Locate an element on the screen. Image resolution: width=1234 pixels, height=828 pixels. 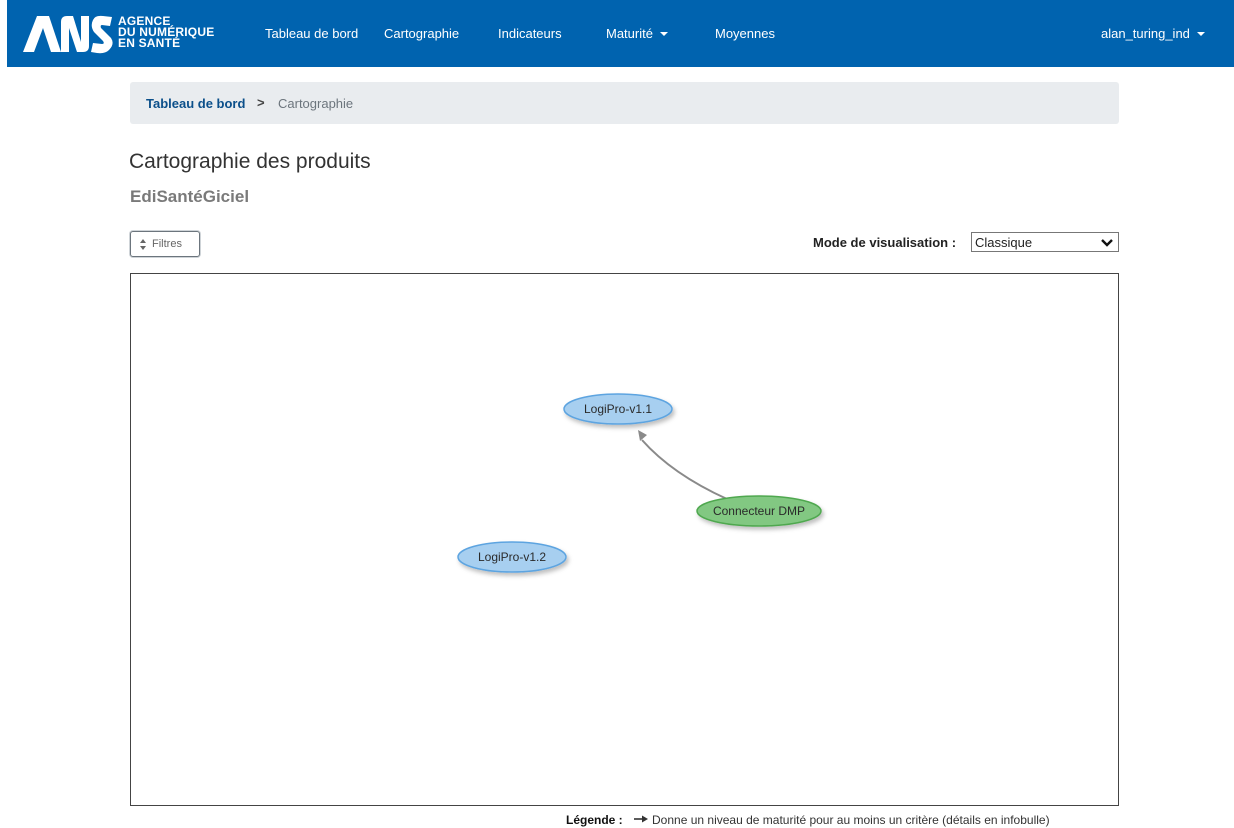
nav-maturite-dropdown: Maturité is located at coordinates (637, 33).